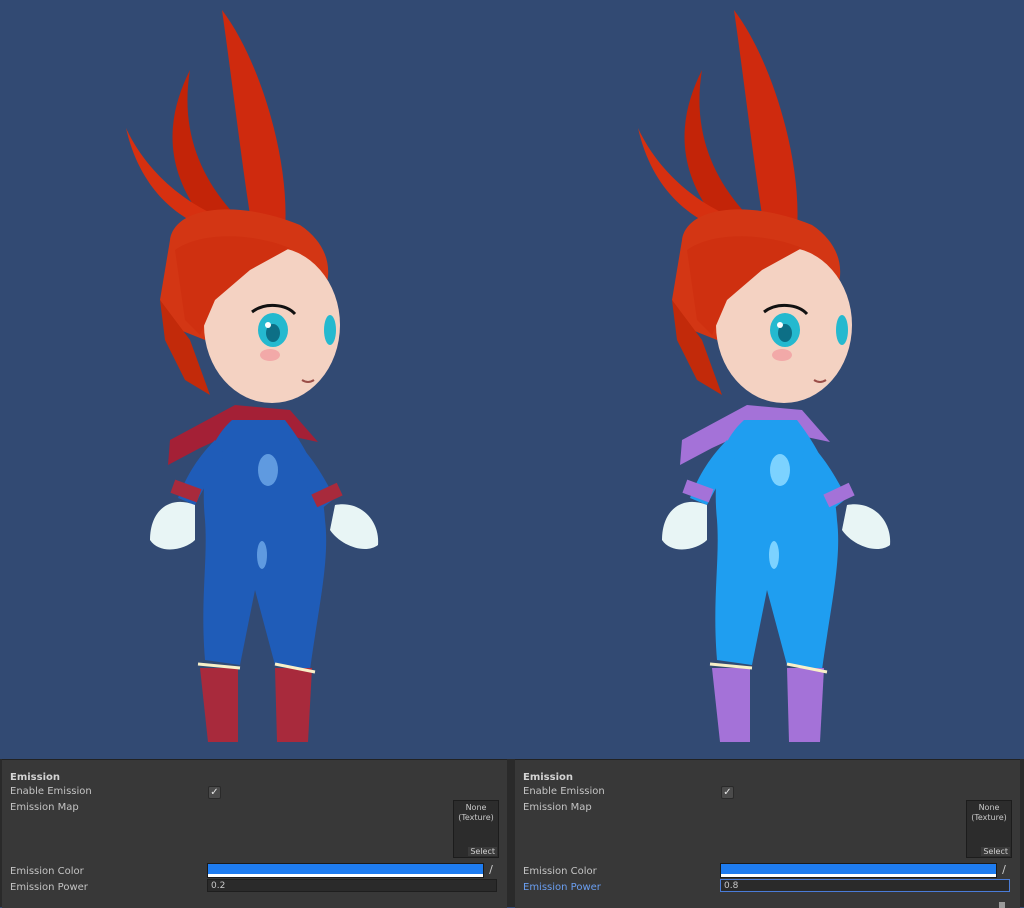 This screenshot has width=1024, height=908. Describe the element at coordinates (512, 377) in the screenshot. I see `viewport-divider` at that location.